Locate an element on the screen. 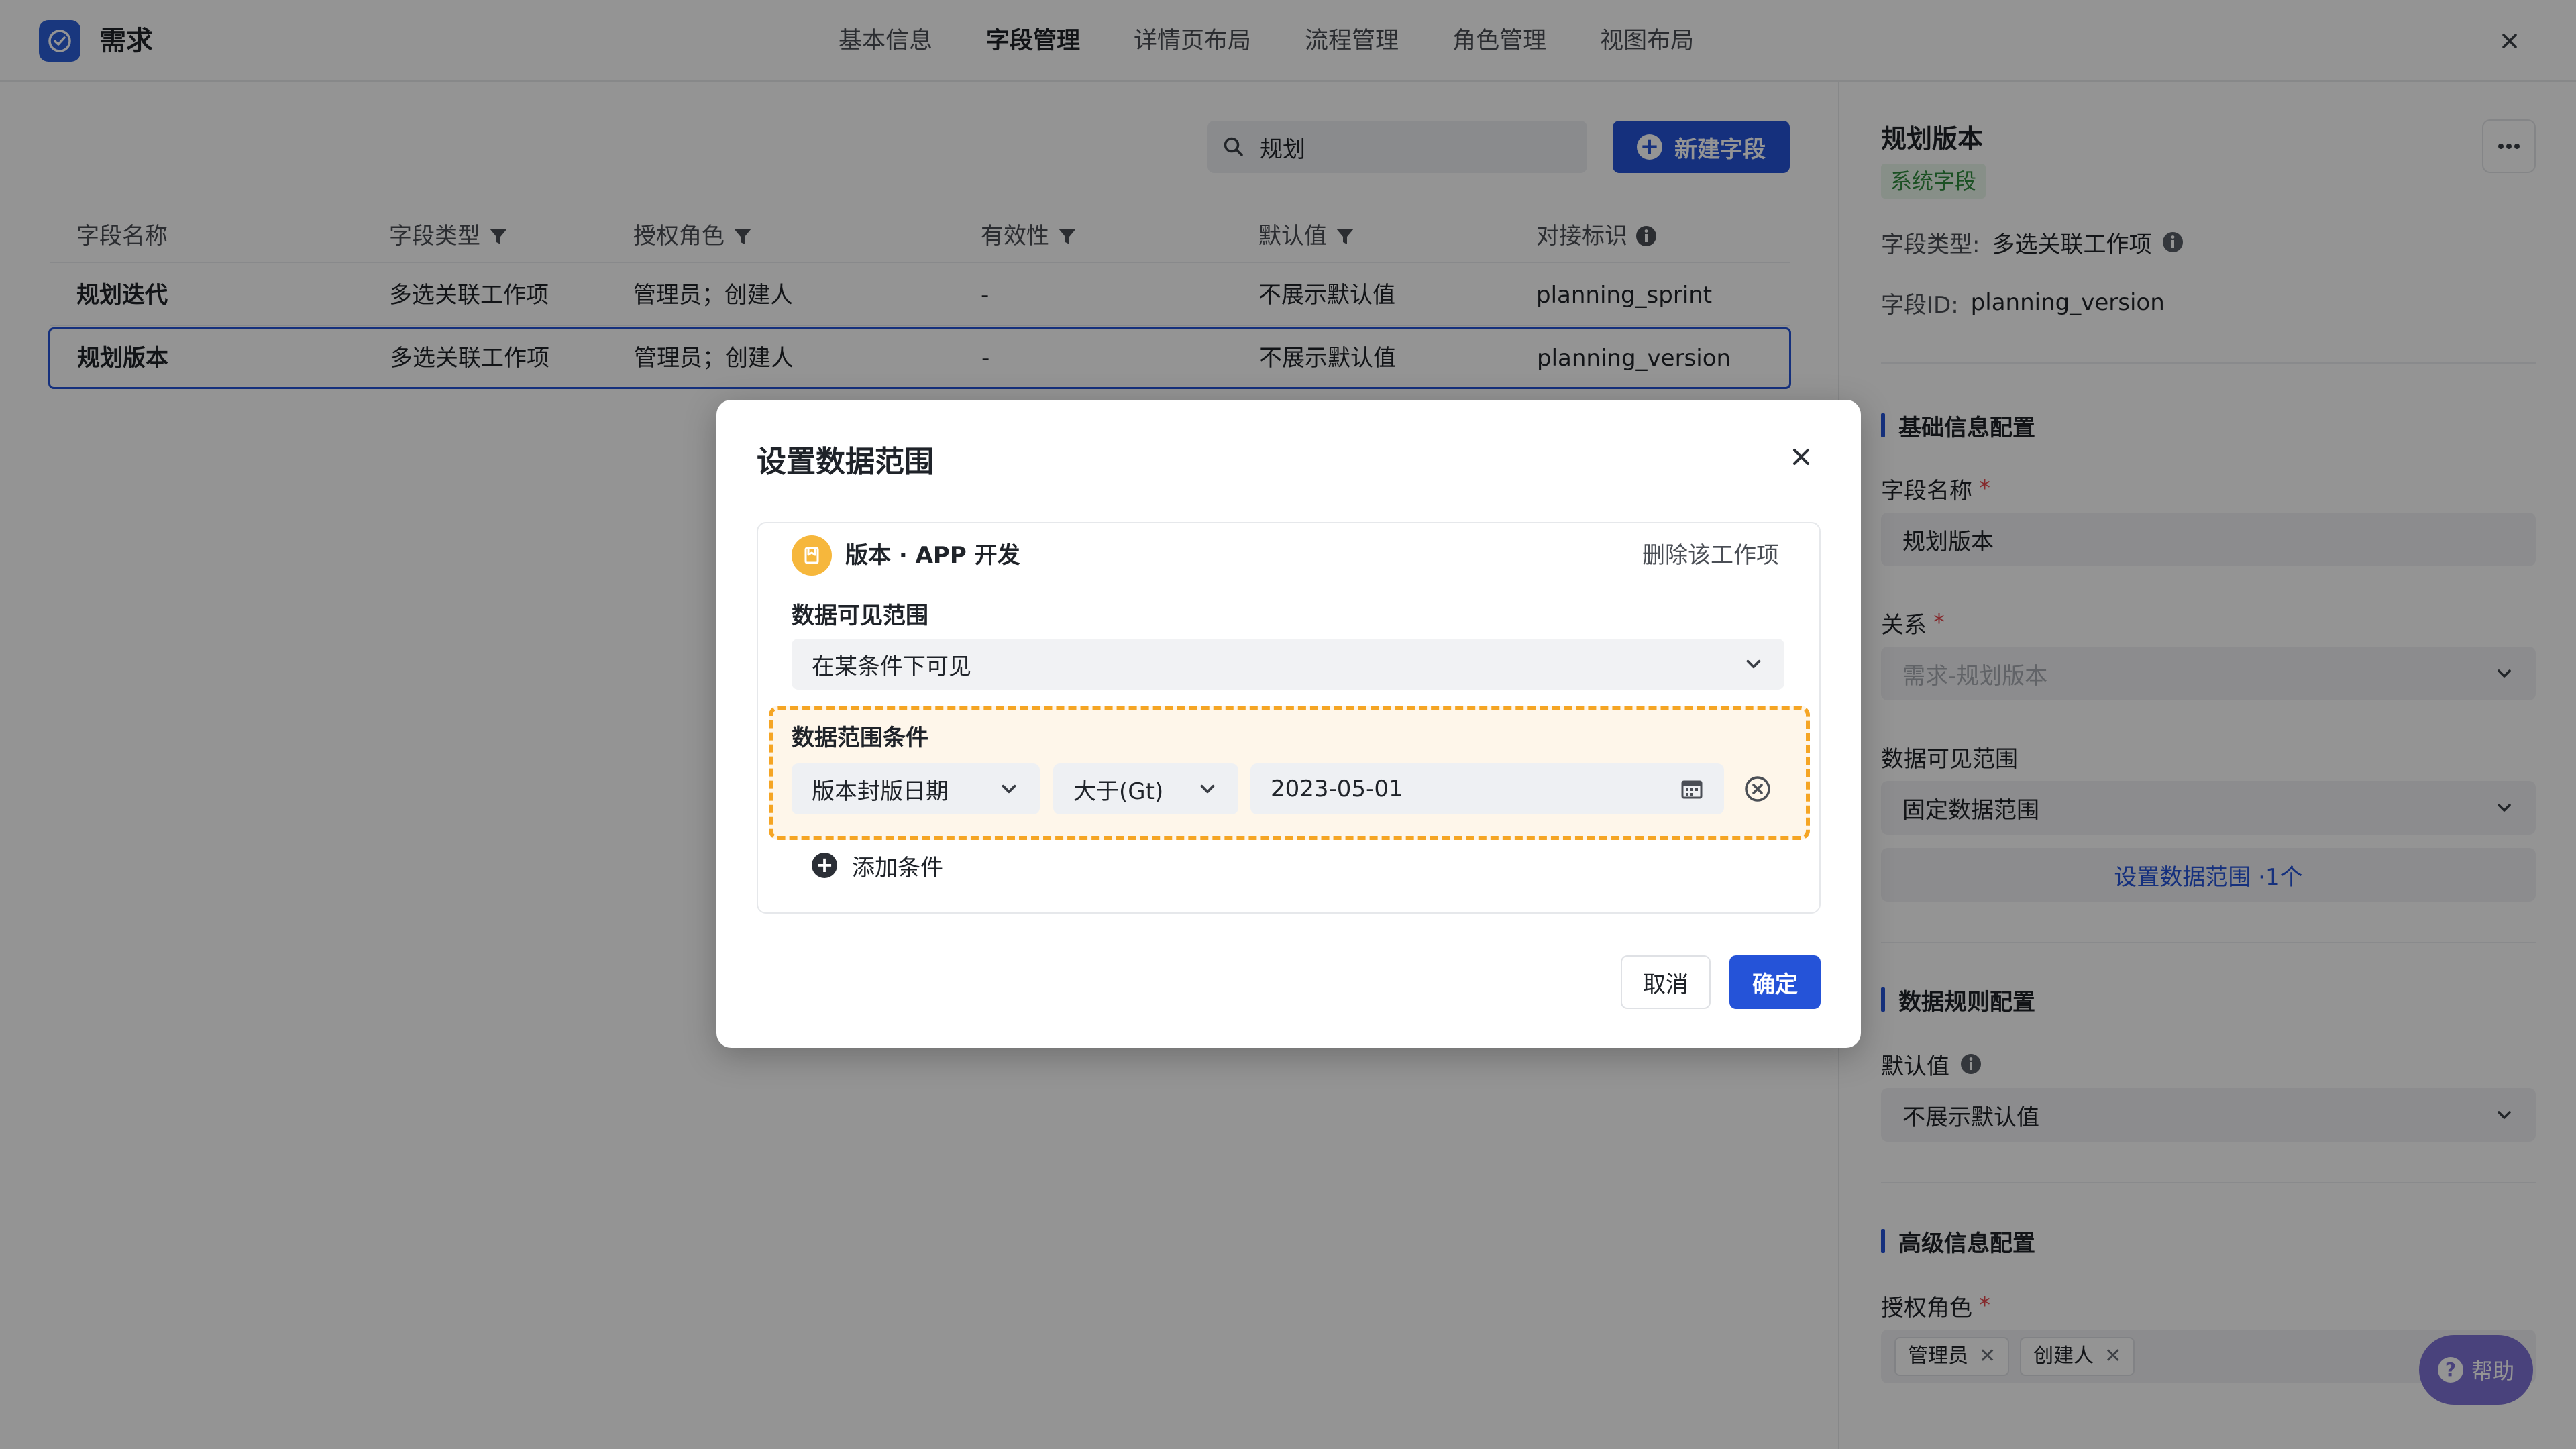  plus-circle-icon: + is located at coordinates (824, 865).